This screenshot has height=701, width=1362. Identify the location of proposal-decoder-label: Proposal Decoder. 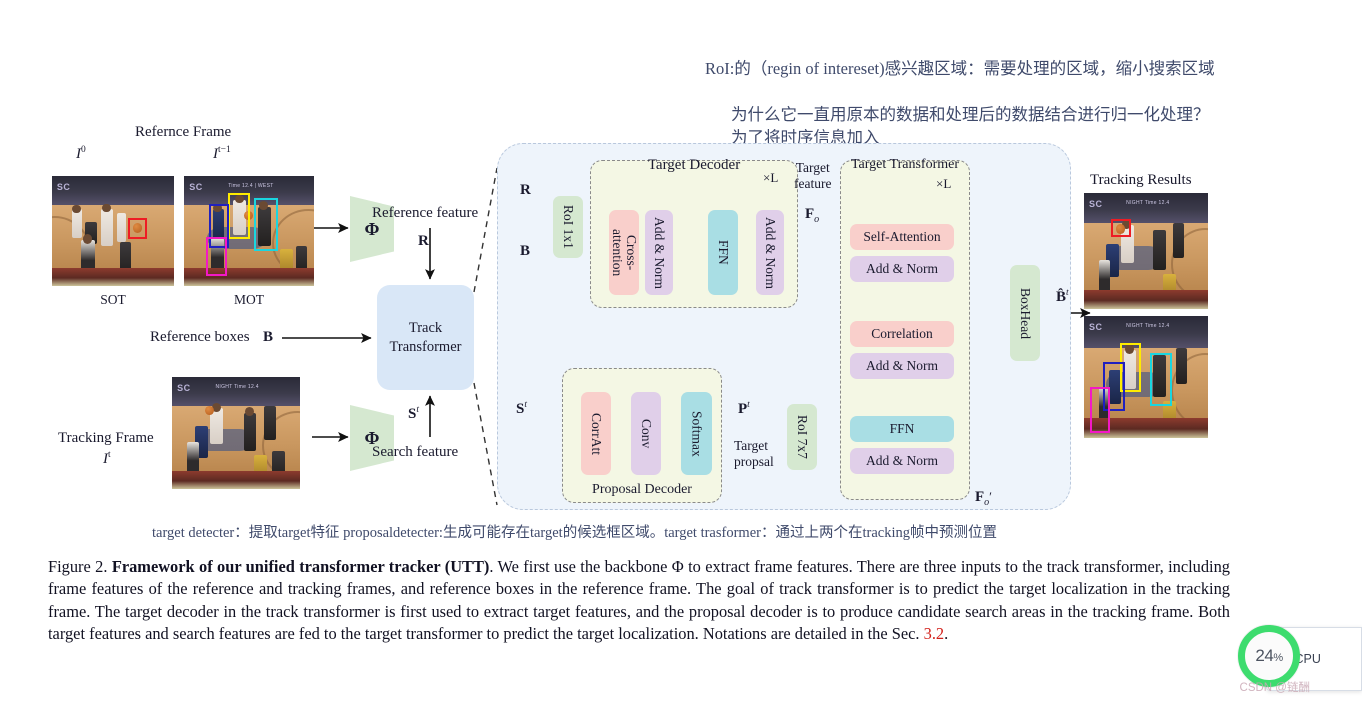
(642, 489).